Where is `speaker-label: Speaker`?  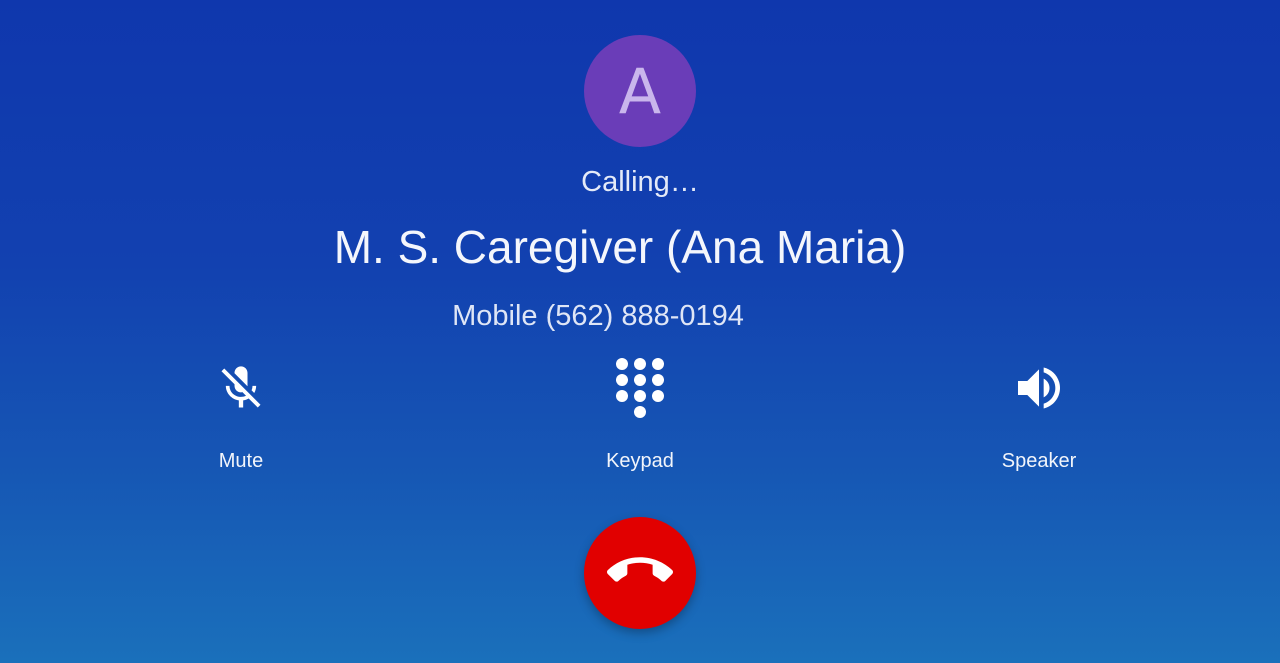
speaker-label: Speaker is located at coordinates (1039, 461).